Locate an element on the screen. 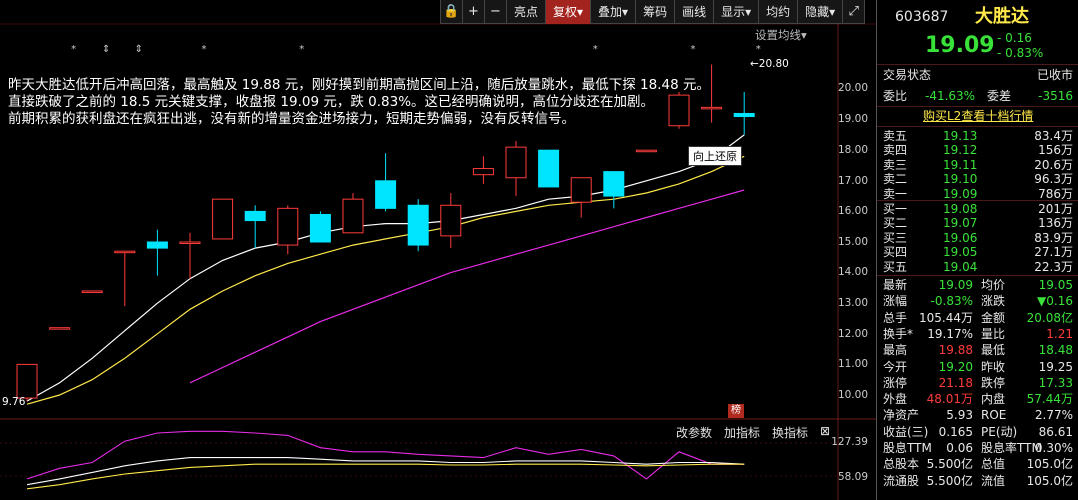  display-button: 显示▾ is located at coordinates (737, 12).